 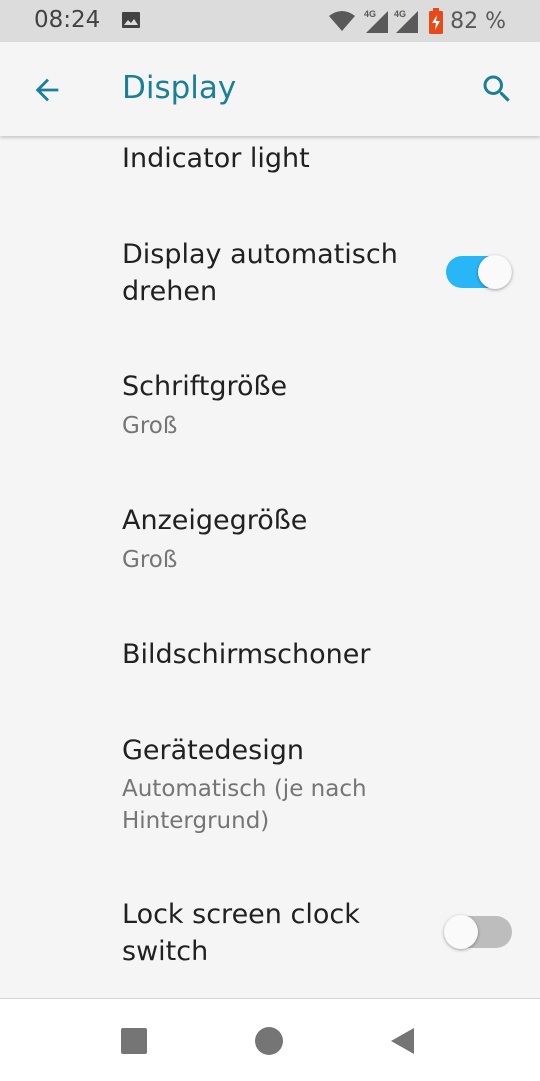 I want to click on battery-percent: 82 %, so click(x=478, y=21).